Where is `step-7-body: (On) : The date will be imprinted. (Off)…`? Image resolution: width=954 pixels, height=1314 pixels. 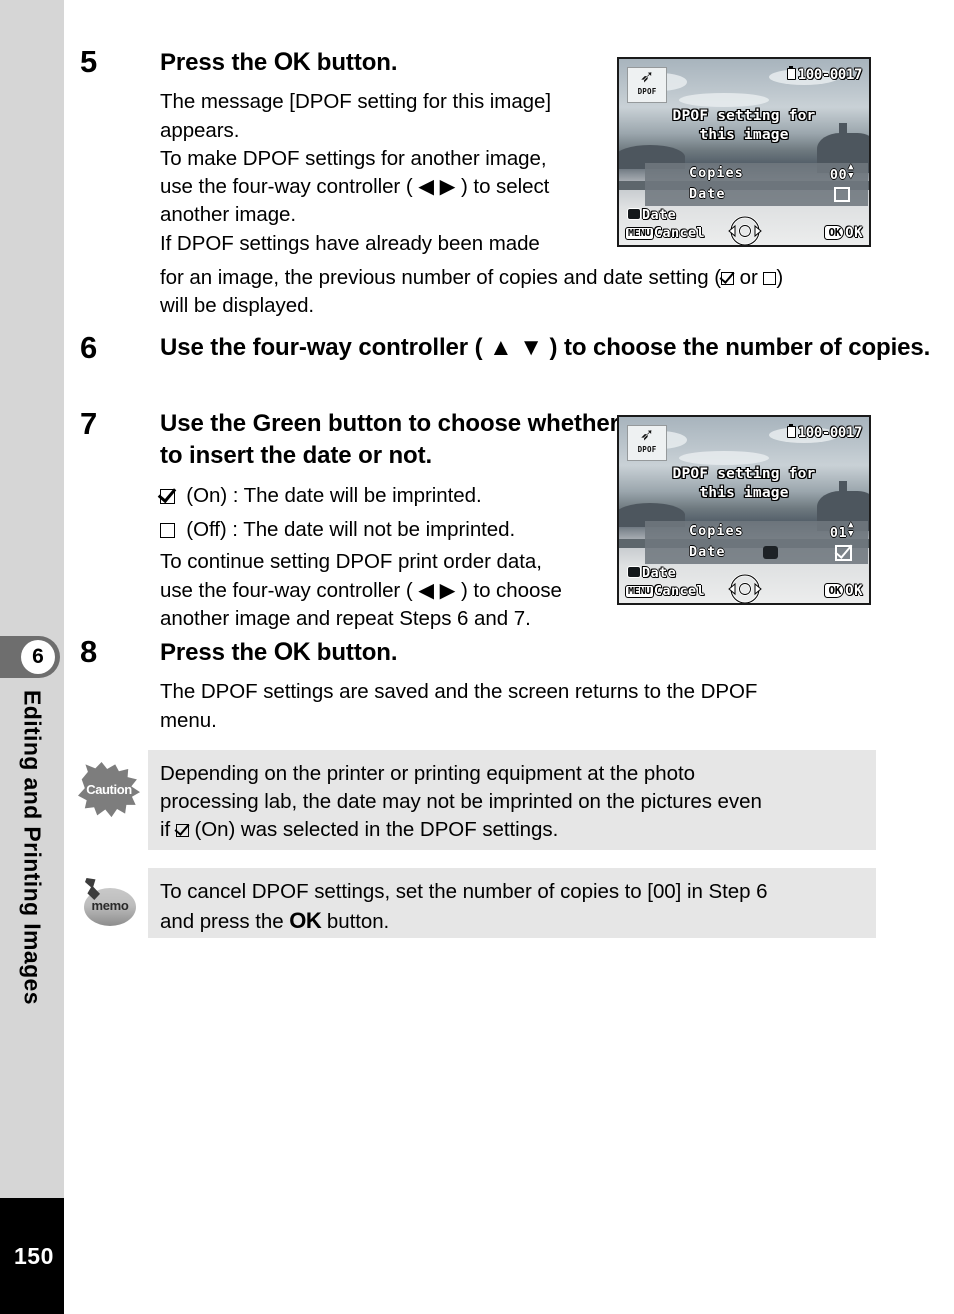 step-7-body: (On) : The date will be imprinted. (Off)… is located at coordinates (395, 557).